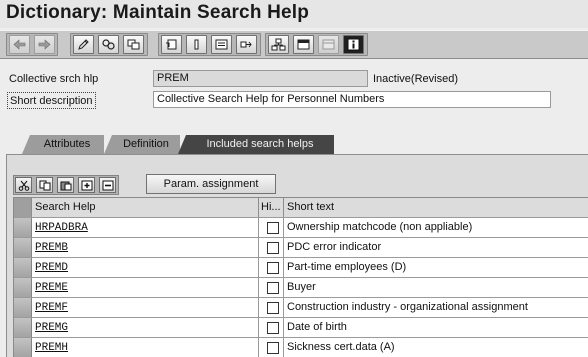  I want to click on paste-icon, so click(65, 185).